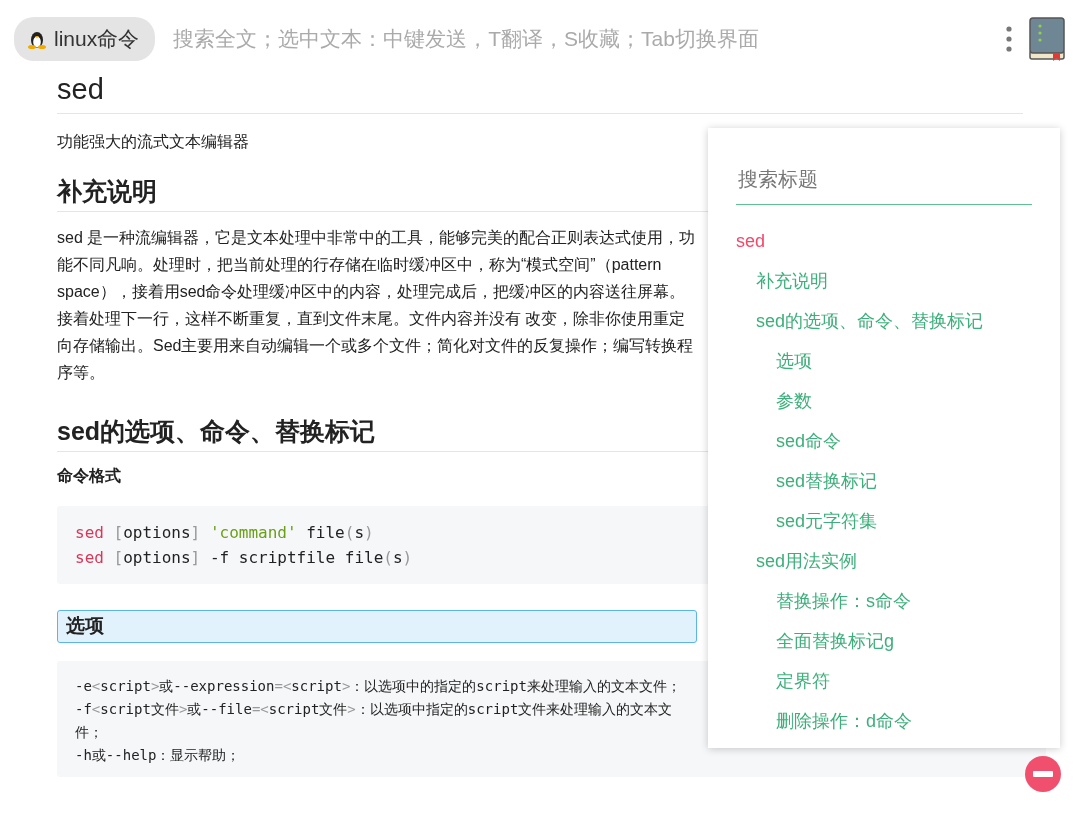 The width and height of the screenshot is (1080, 818). Describe the element at coordinates (377, 305) in the screenshot. I see `paragraph: sed 是一种流编辑器，它是文本处理中非常中的工具，能够完美的配合正则表达式使用，功能不同凡响。处理时，把当前处理的行存储在临时缓冲区中，称为“模式空间”（pattern space），接着用sed命令处理缓冲区中的内容，处理完成后，把缓冲区的内容送往屏幕。接着处理下一行，这样不断重复，直到文件末尾。文件内容并没有 改变，除非你使用重定向存储输出。Sed主要用来自动编辑一个或多个文件；简化对文件的反复操作；编写转换程序等。` at that location.